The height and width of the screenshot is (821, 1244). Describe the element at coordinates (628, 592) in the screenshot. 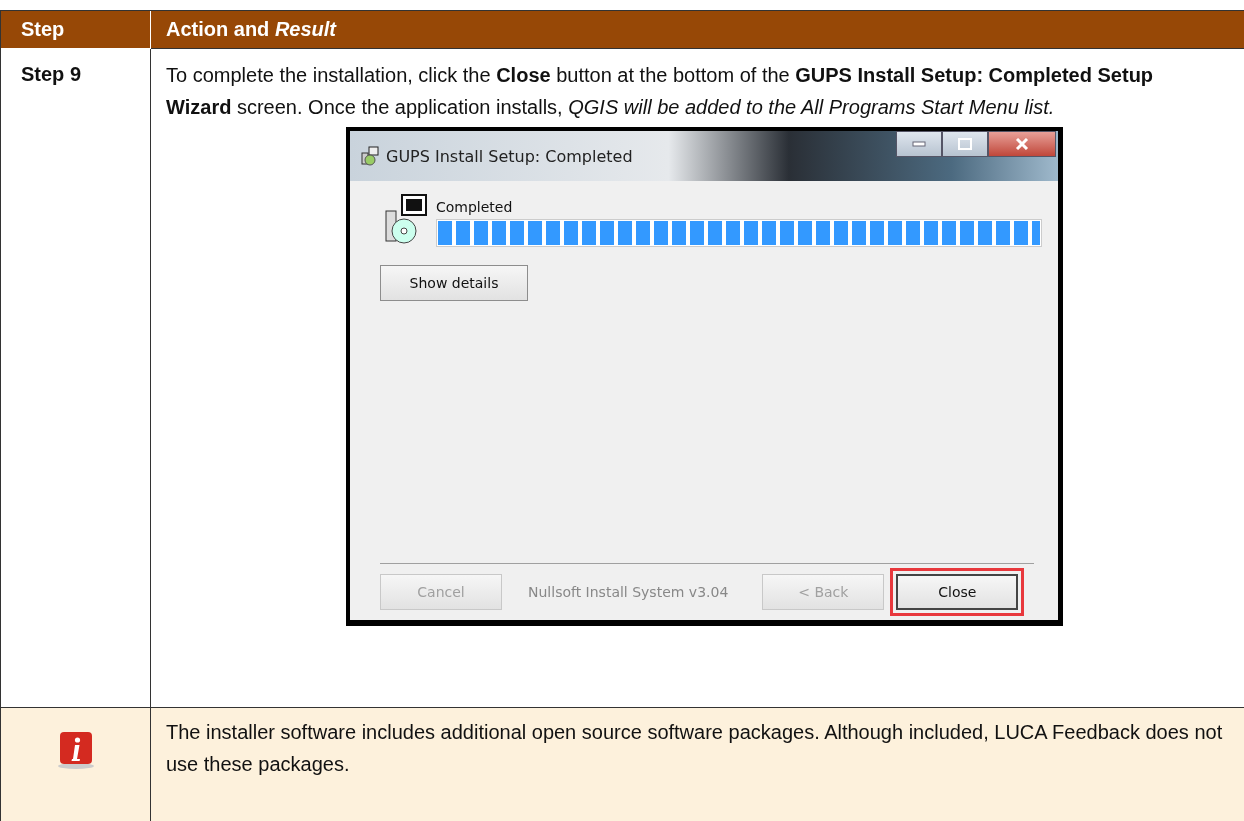

I see `branding-text: Nullsoft Install System v3.04` at that location.